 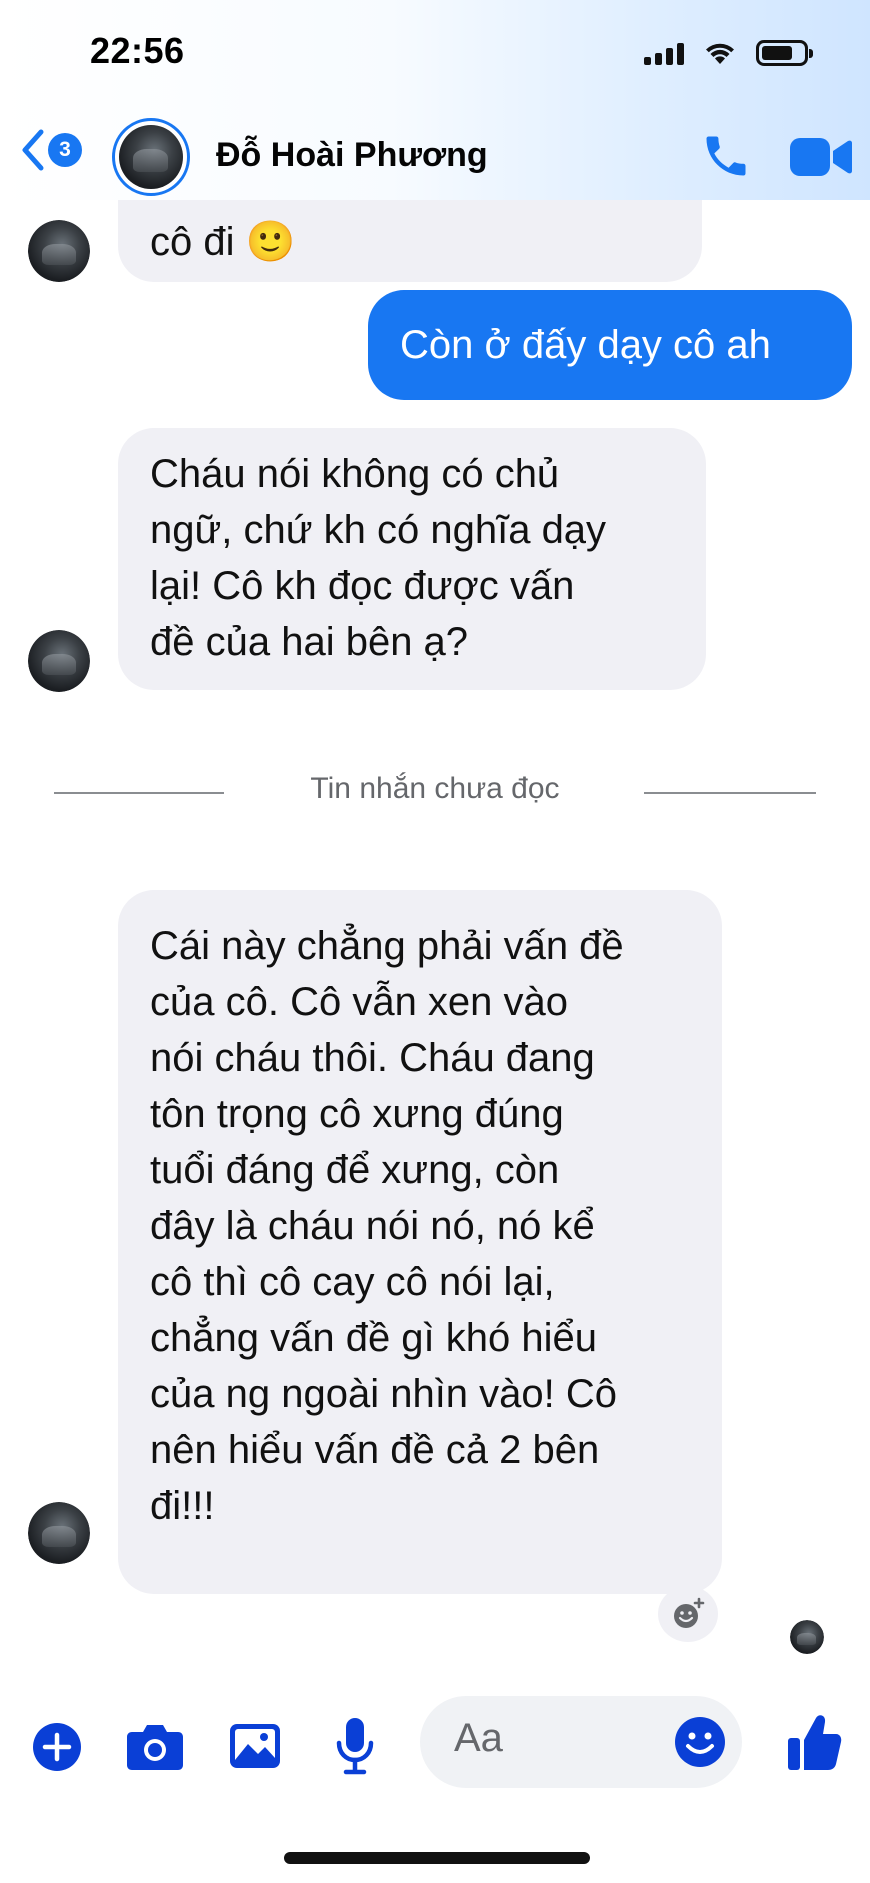 I want to click on message-text-line: chẳng vấn đề gì khó hiểu, so click(x=374, y=1338).